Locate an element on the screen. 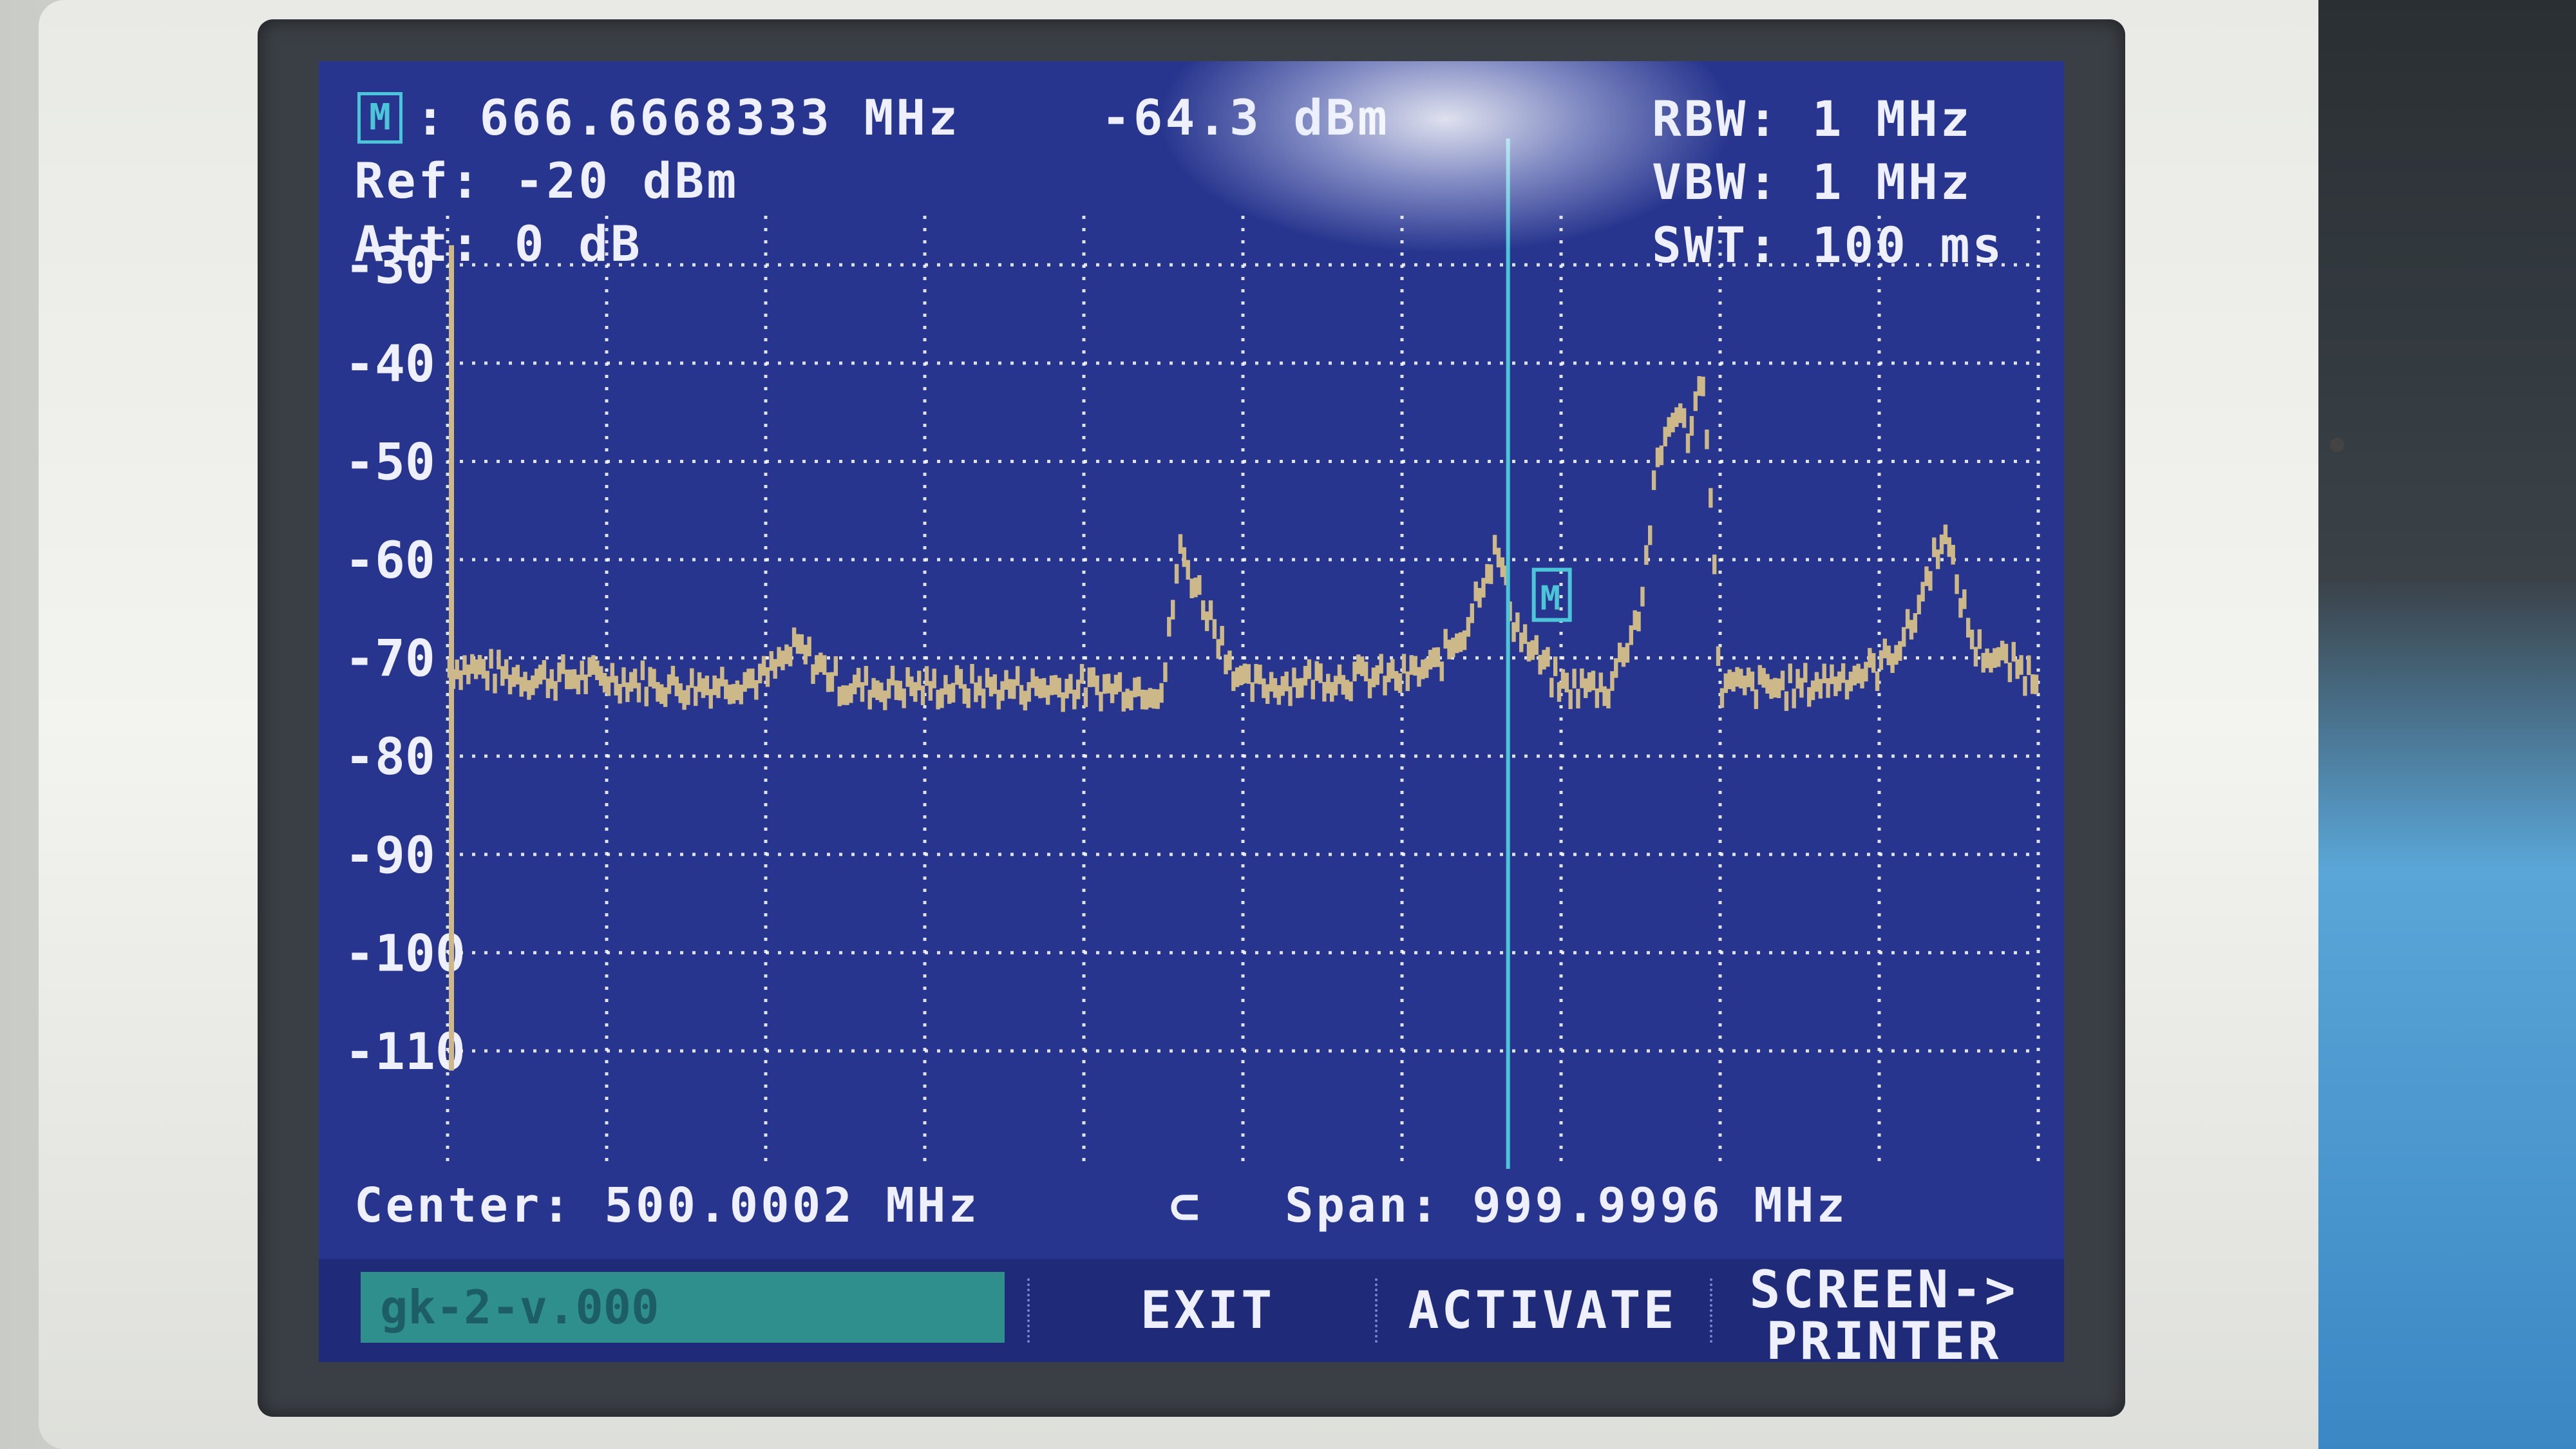 Image resolution: width=2576 pixels, height=1449 pixels. activate-button: ACTIVATE is located at coordinates (1543, 1310).